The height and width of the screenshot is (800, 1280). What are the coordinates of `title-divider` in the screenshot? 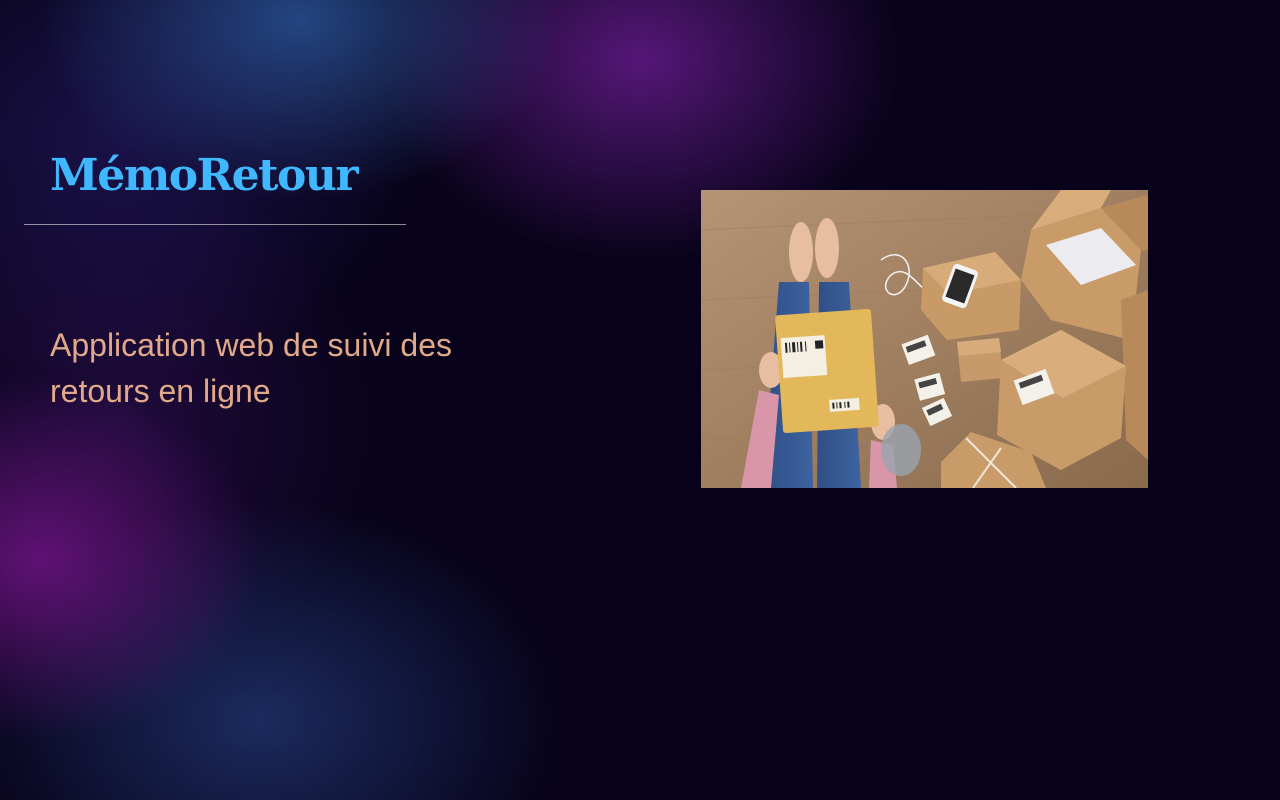 It's located at (215, 224).